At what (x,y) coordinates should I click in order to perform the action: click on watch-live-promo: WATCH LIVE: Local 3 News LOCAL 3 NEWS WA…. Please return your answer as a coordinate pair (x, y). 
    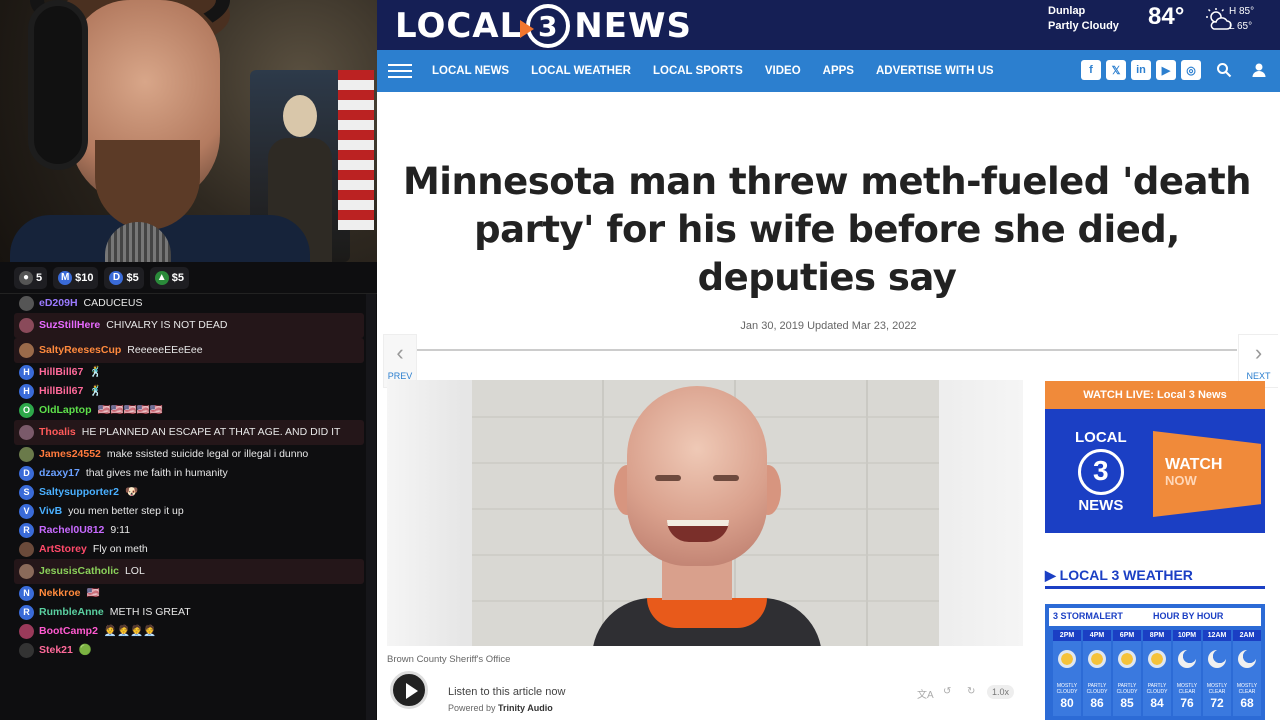
    Looking at the image, I should click on (1155, 457).